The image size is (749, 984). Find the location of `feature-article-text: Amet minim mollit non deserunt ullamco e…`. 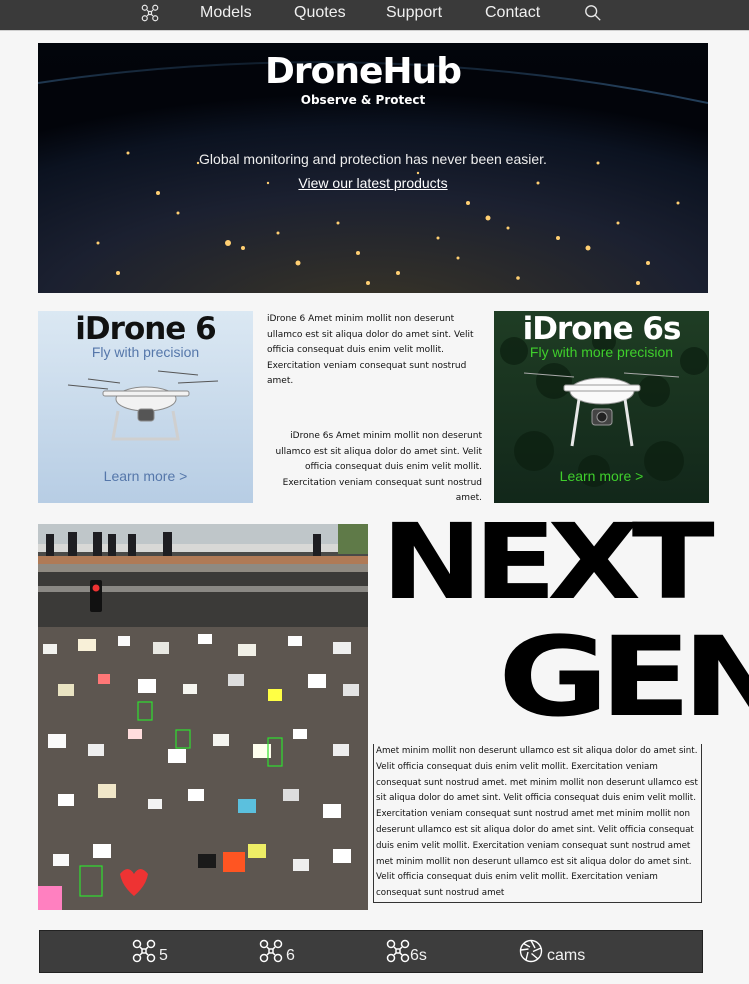

feature-article-text: Amet minim mollit non deserunt ullamco e… is located at coordinates (537, 823).